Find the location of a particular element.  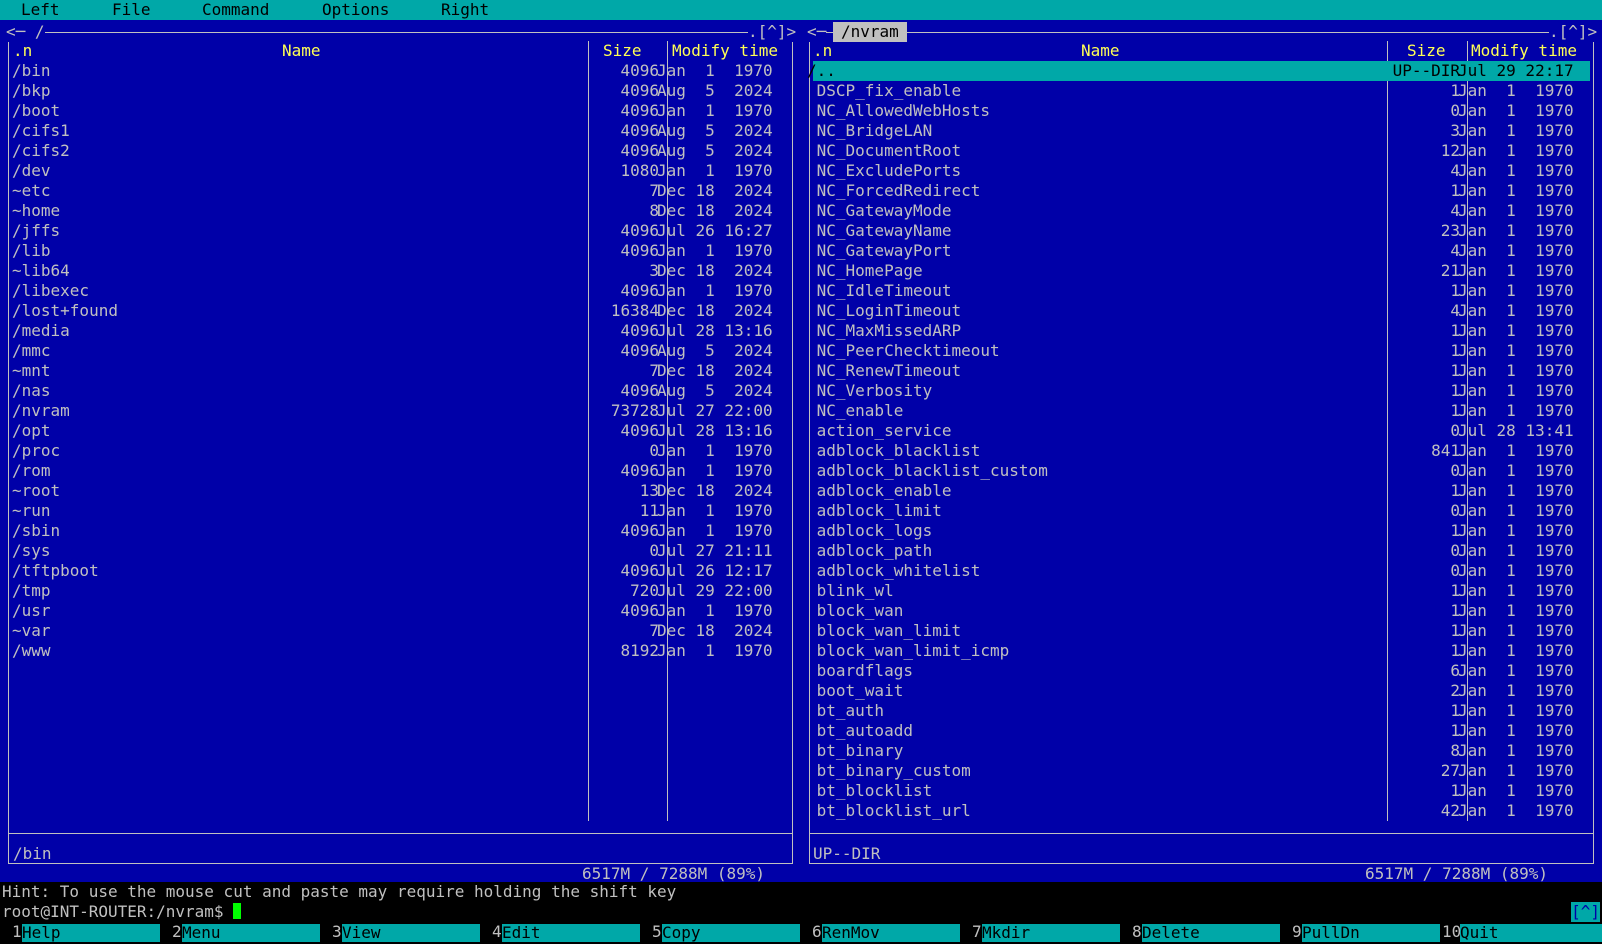

right-file-row: adblock_path 0 Jan 1 1970 is located at coordinates (1201, 551).